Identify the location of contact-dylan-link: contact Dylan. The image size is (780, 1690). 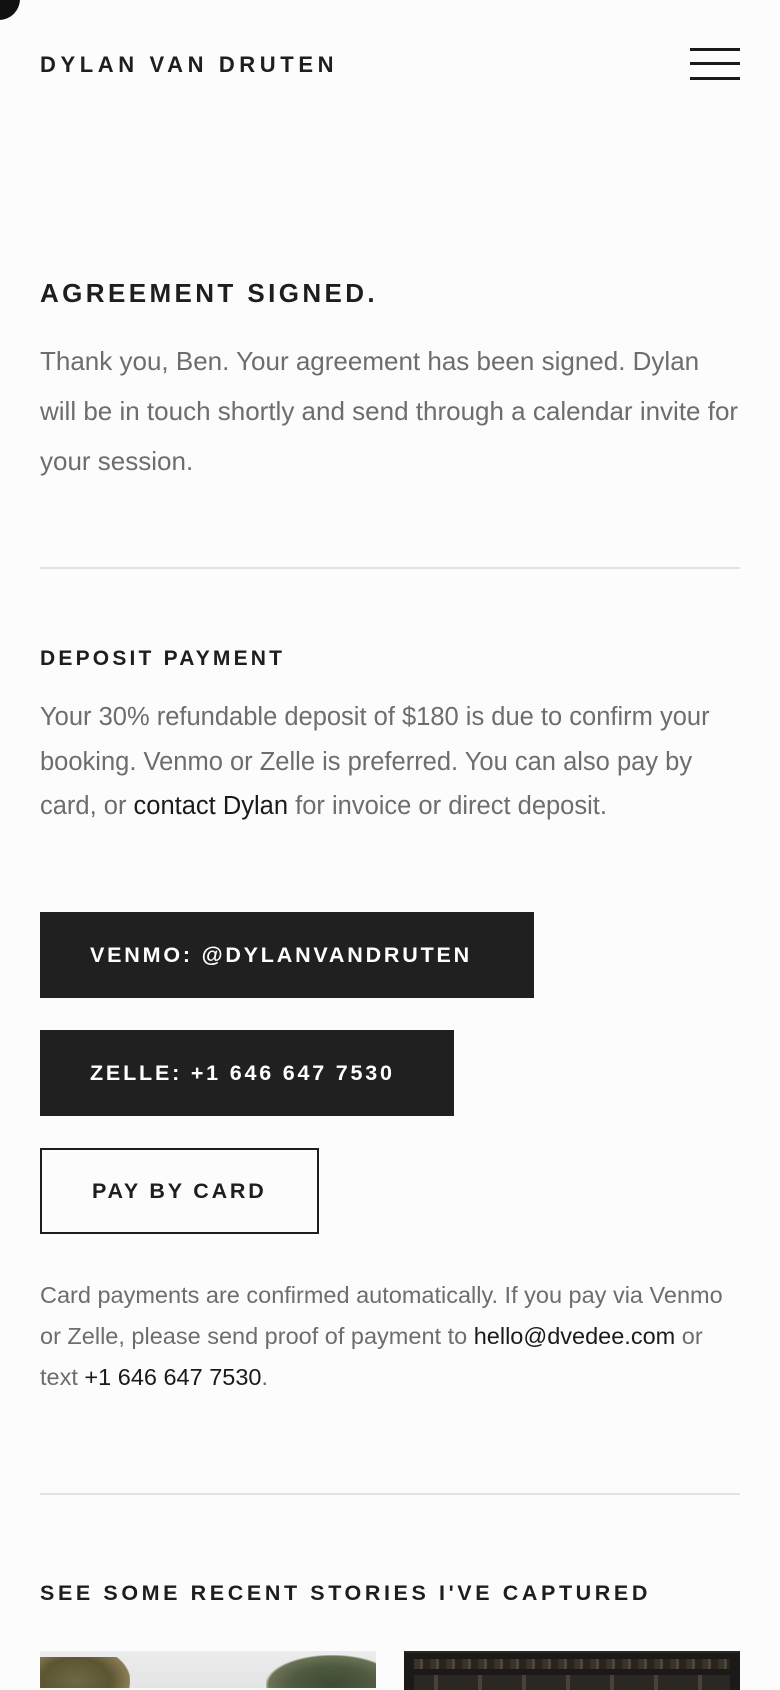
(211, 806).